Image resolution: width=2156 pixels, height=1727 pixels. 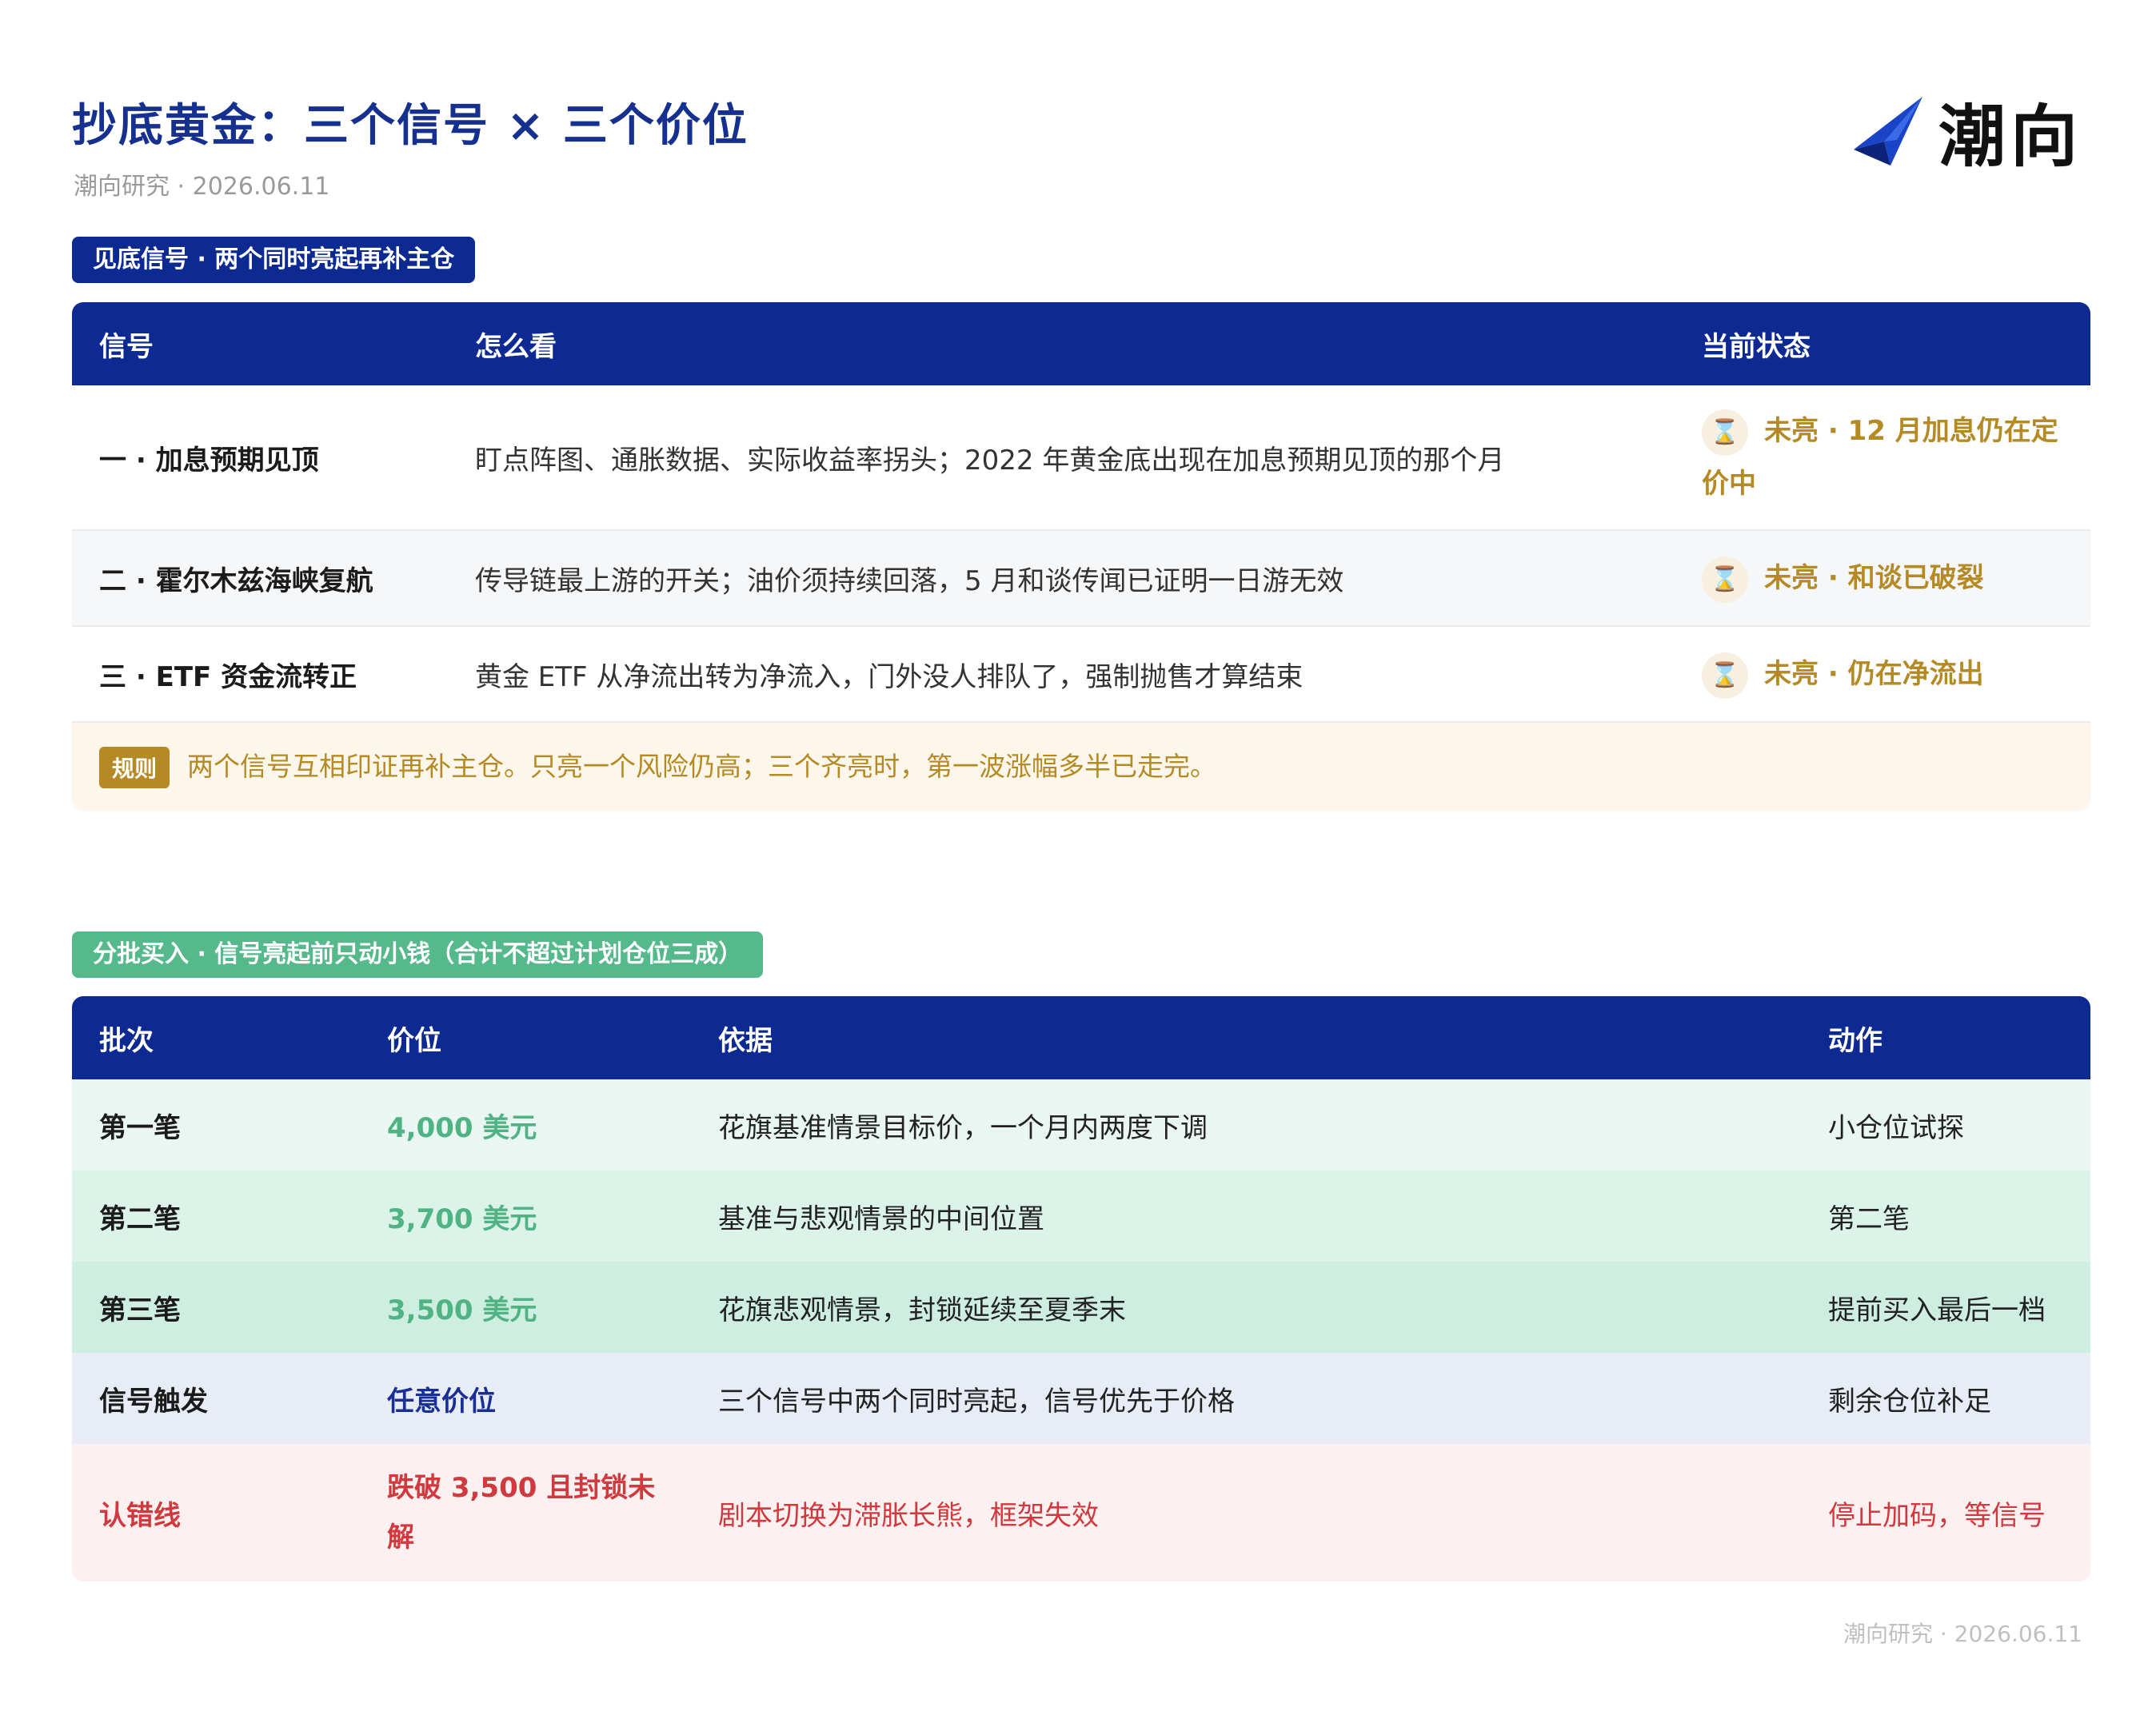 What do you see at coordinates (1246, 1037) in the screenshot?
I see `column-header: 依据` at bounding box center [1246, 1037].